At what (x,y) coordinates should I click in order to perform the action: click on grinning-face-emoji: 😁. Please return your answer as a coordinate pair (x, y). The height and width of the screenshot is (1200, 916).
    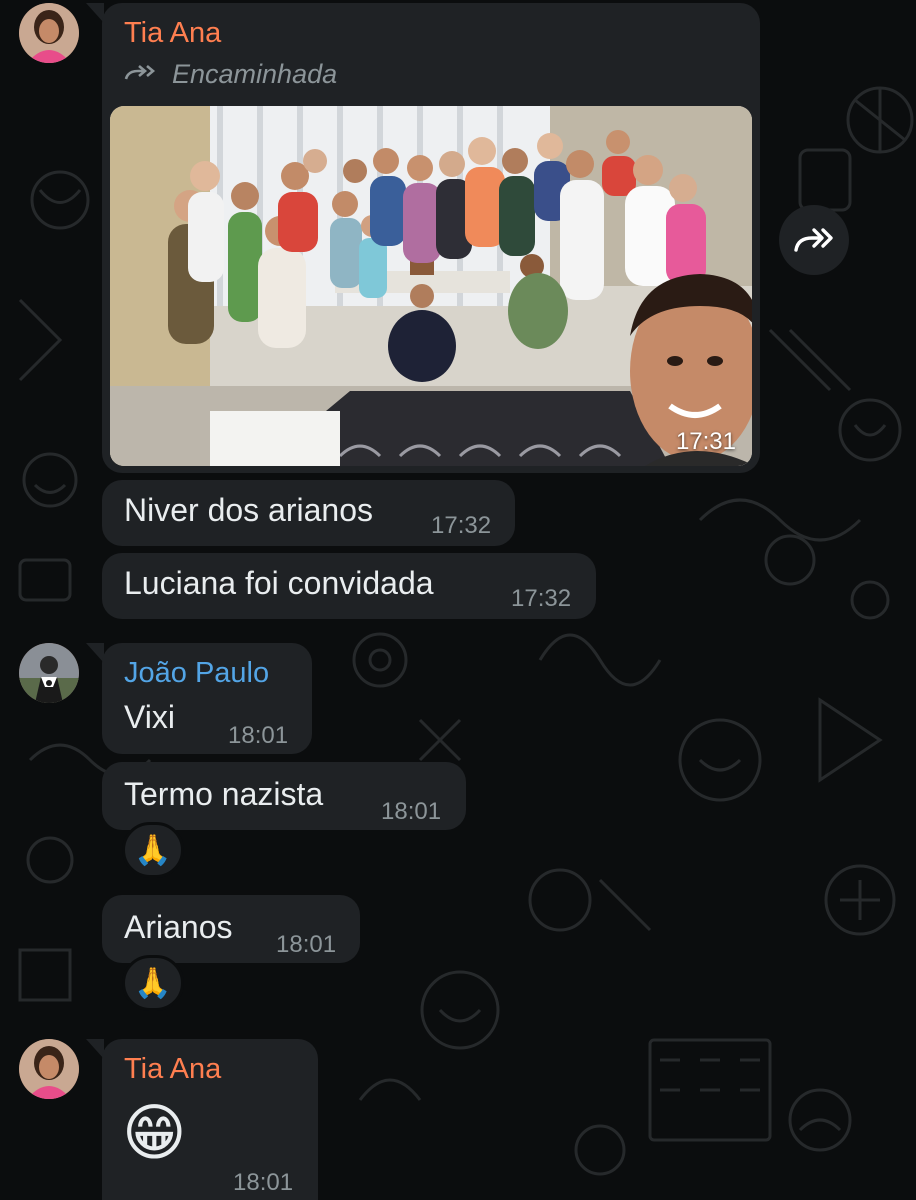
    Looking at the image, I should click on (154, 1133).